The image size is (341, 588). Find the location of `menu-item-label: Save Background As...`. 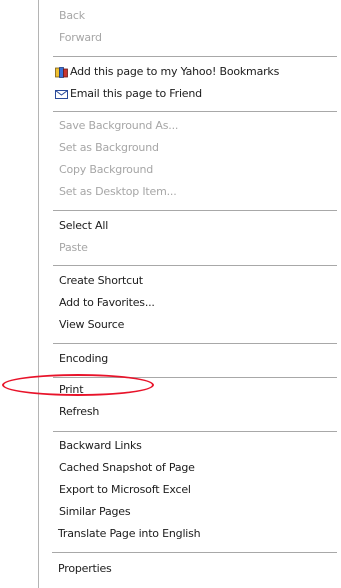

menu-item-label: Save Background As... is located at coordinates (119, 125).